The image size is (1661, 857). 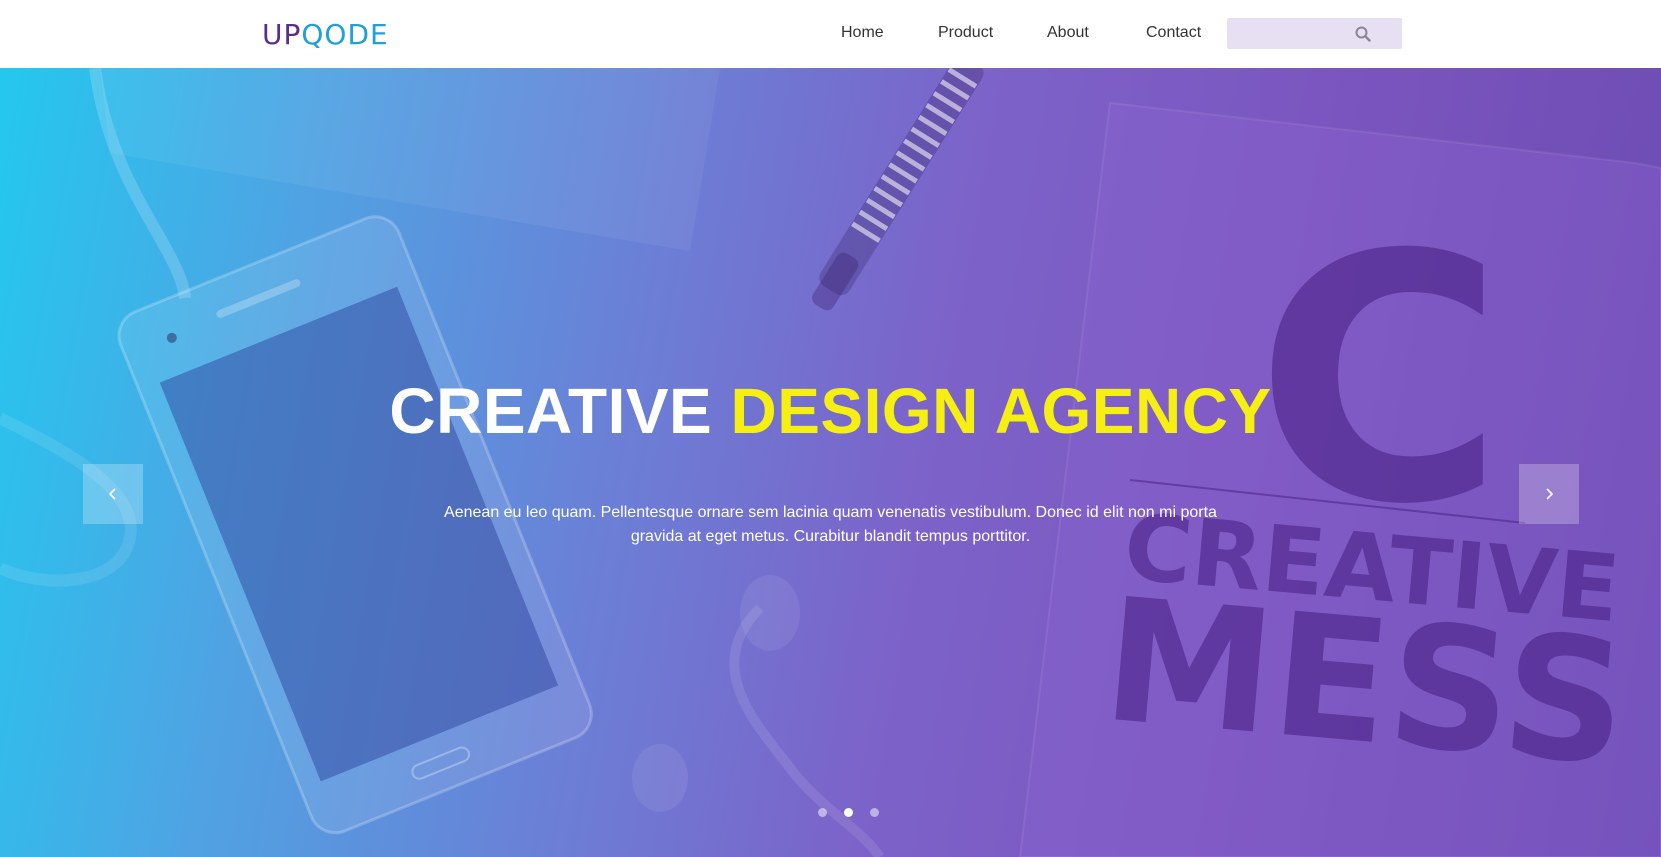 I want to click on logo: UP QODE, so click(x=325, y=34).